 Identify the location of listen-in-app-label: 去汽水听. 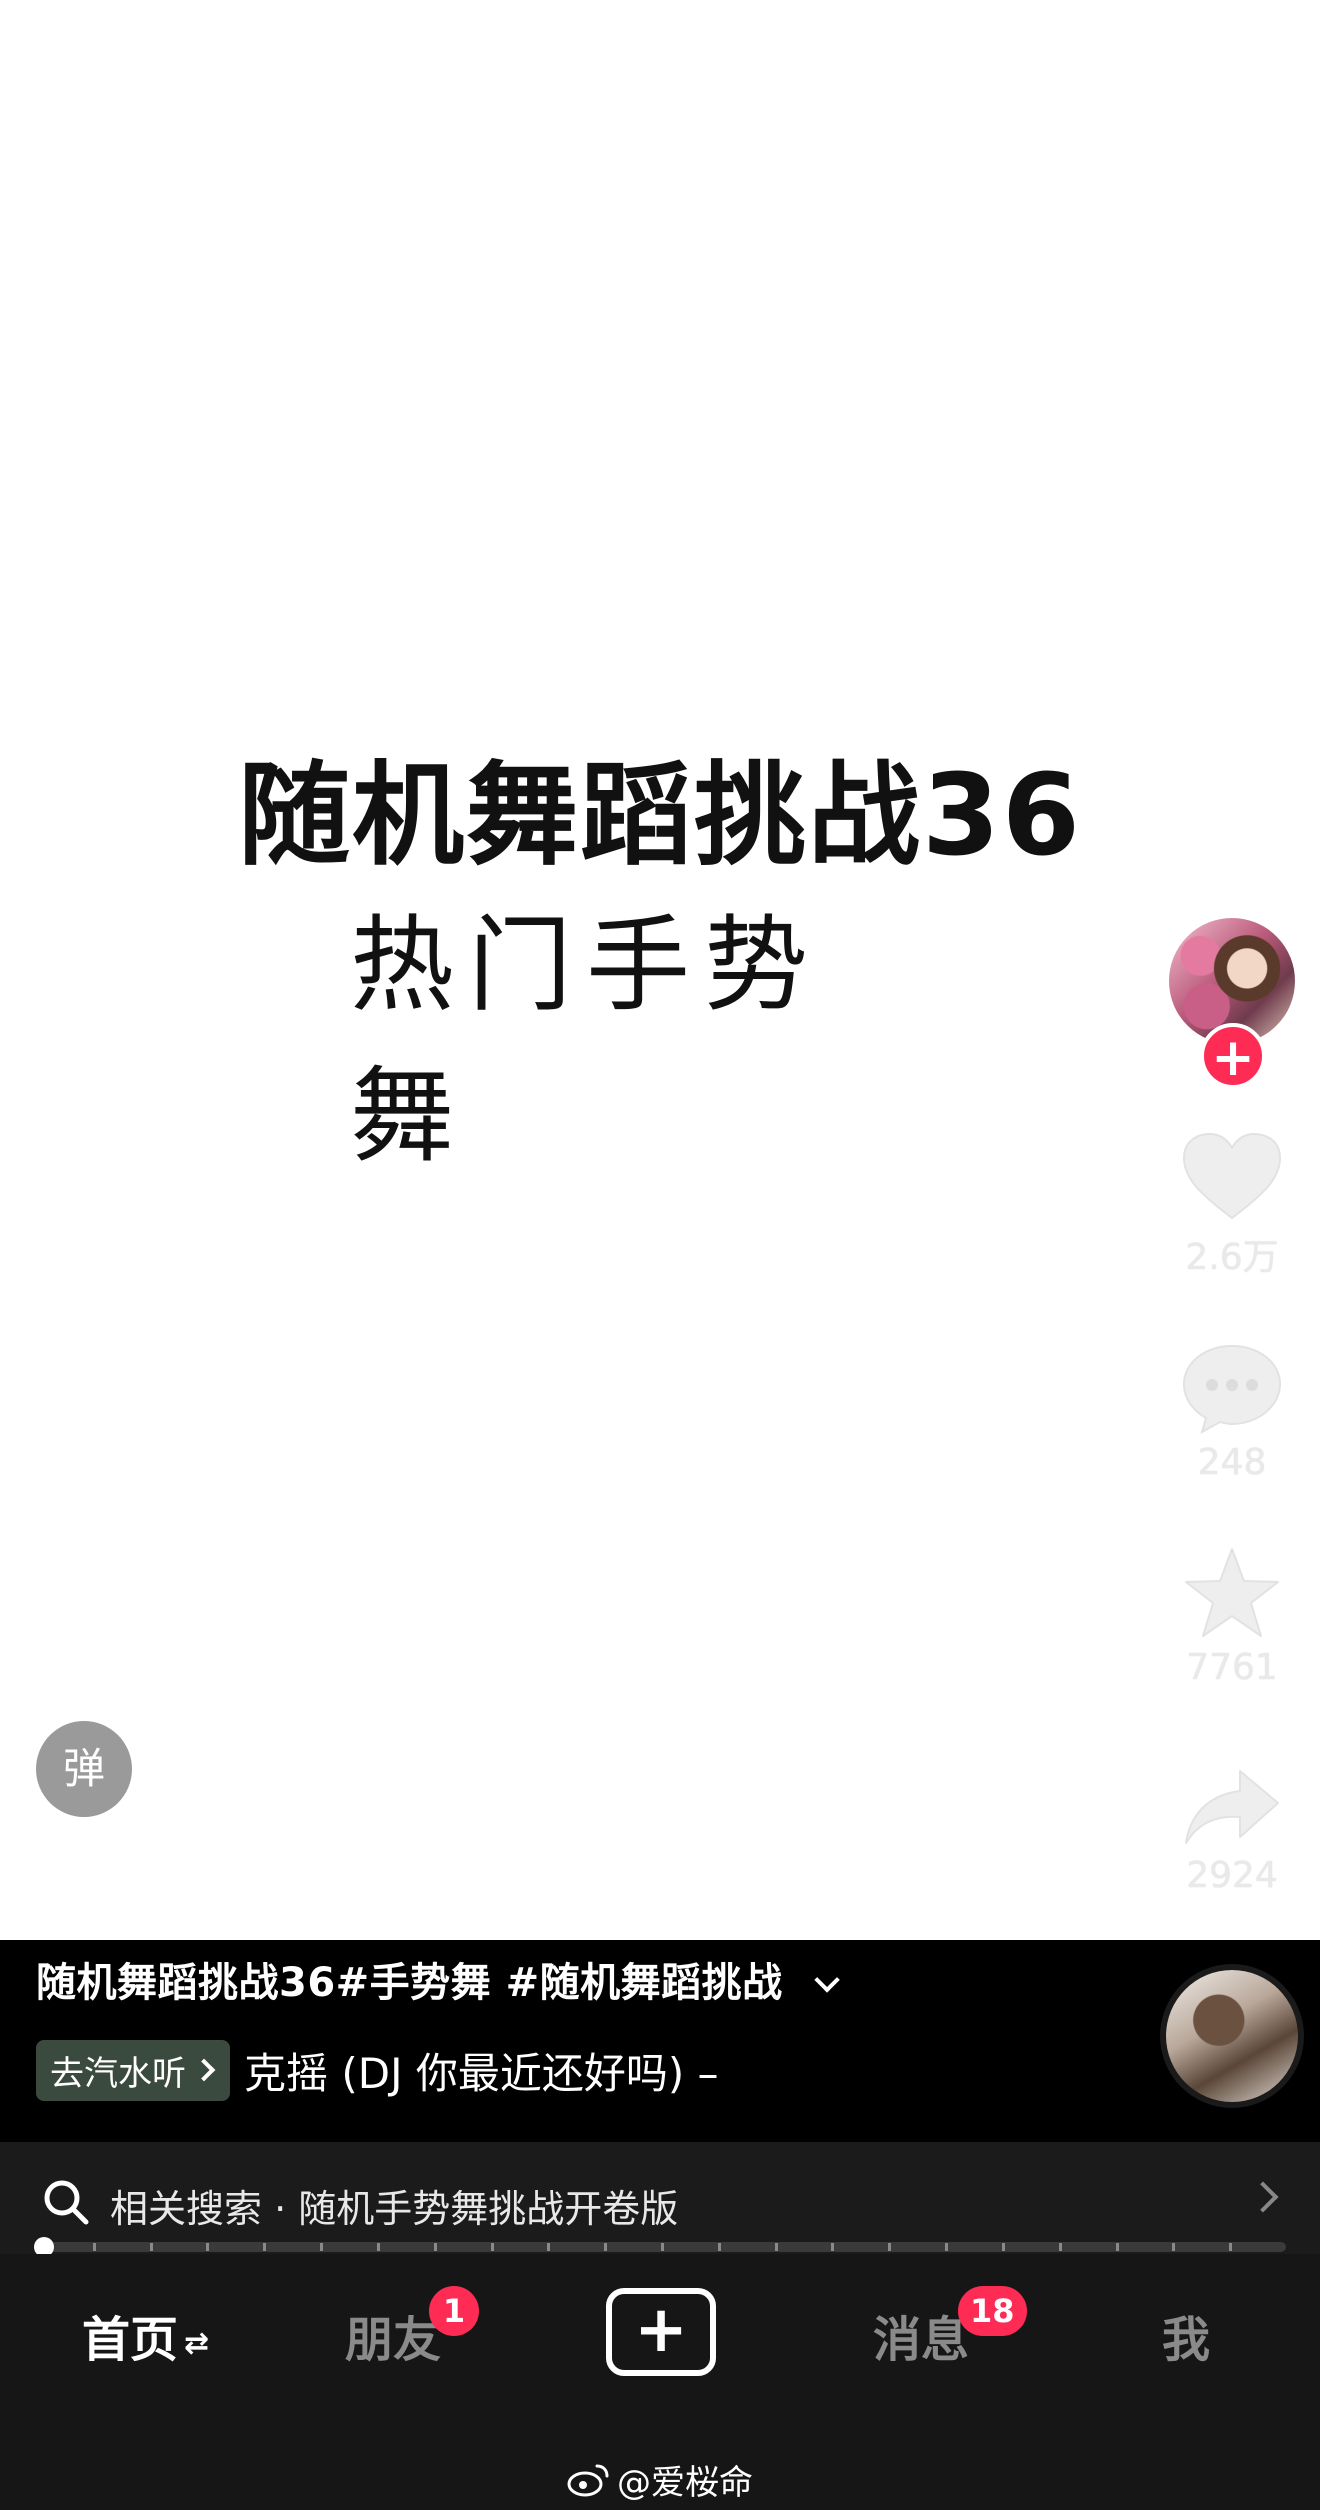
(118, 2073).